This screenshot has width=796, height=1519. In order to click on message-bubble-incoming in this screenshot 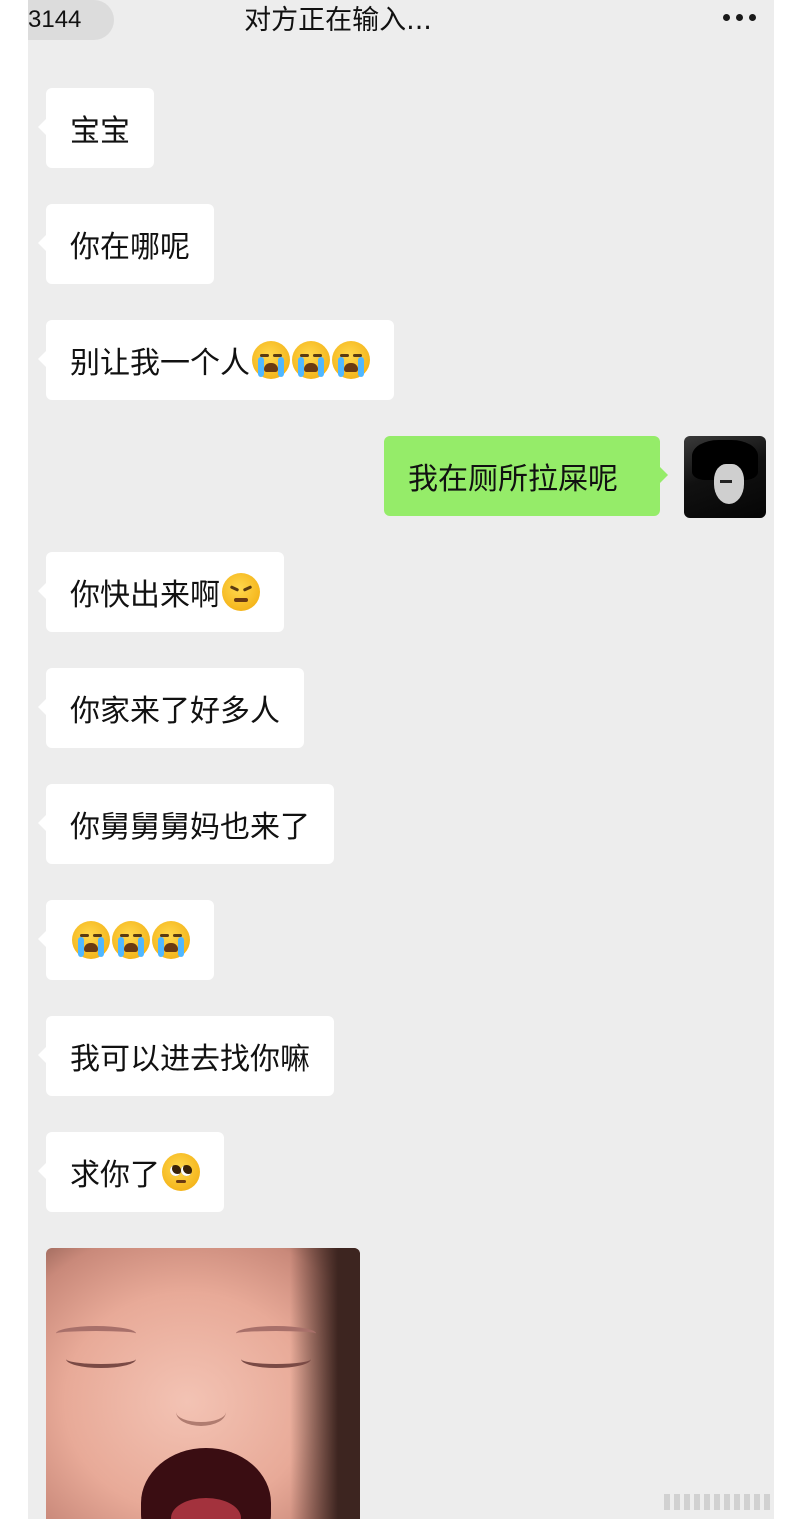, I will do `click(126, 940)`.